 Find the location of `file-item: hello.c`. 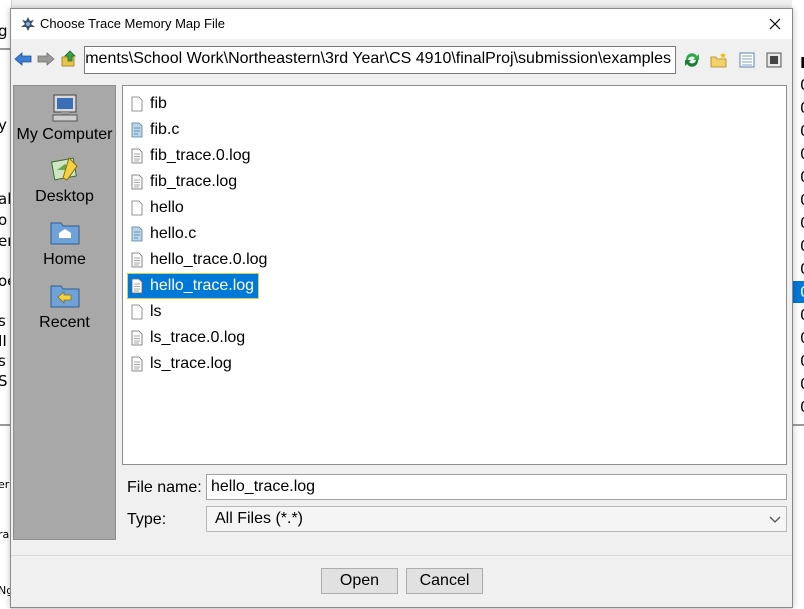

file-item: hello.c is located at coordinates (164, 234).